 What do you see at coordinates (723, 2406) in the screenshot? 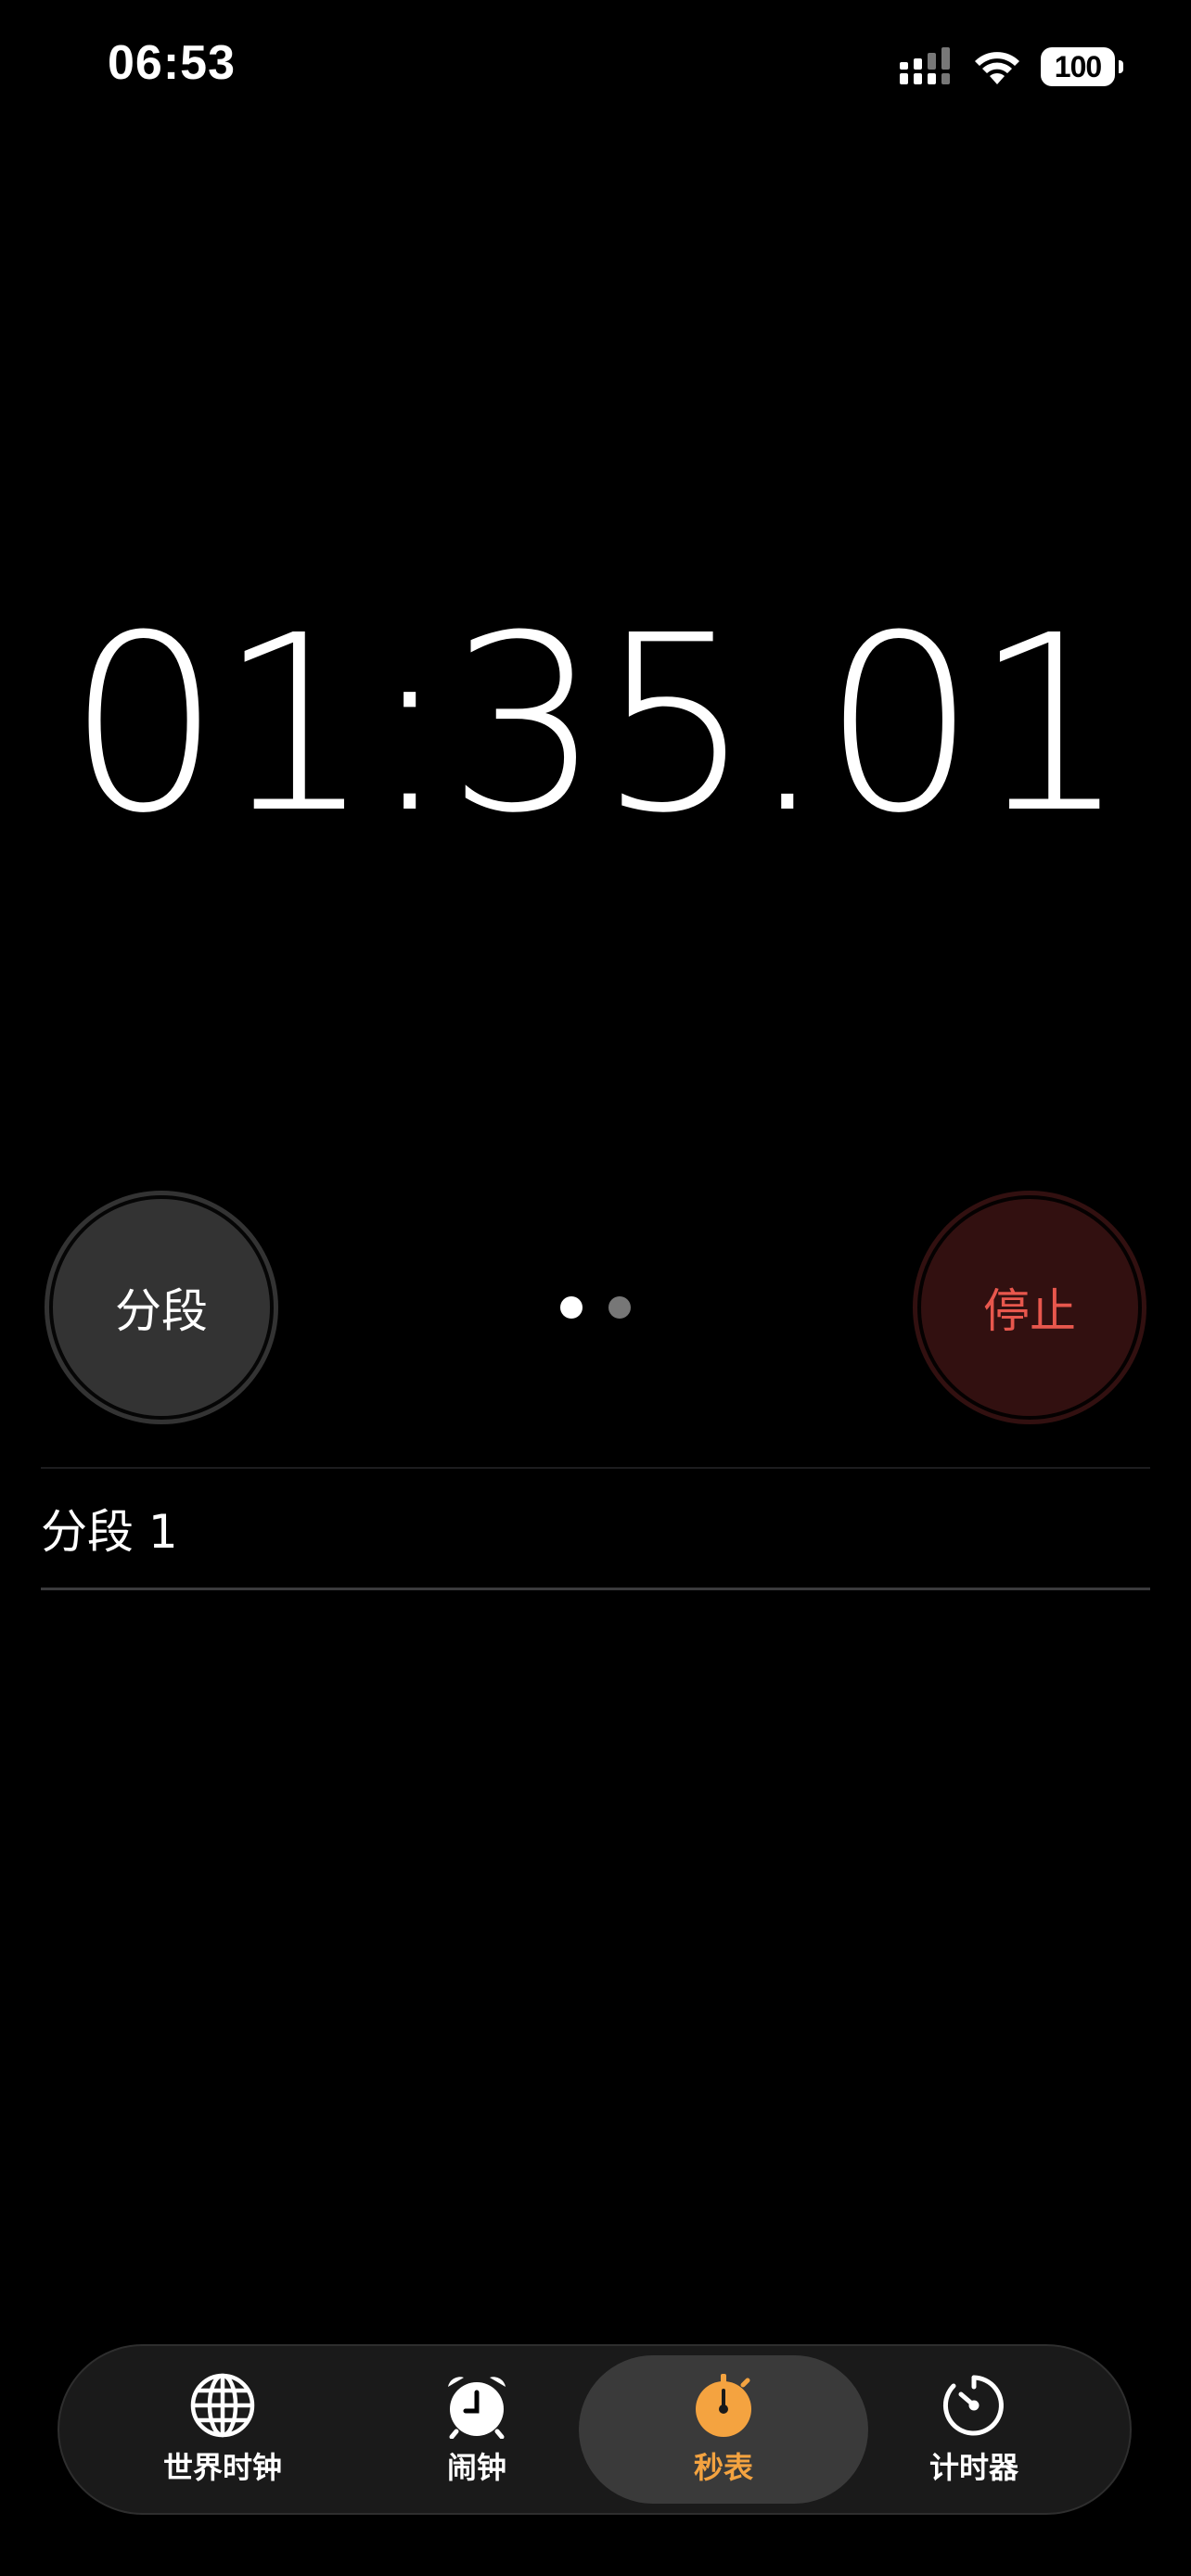
I see `stopwatch-icon` at bounding box center [723, 2406].